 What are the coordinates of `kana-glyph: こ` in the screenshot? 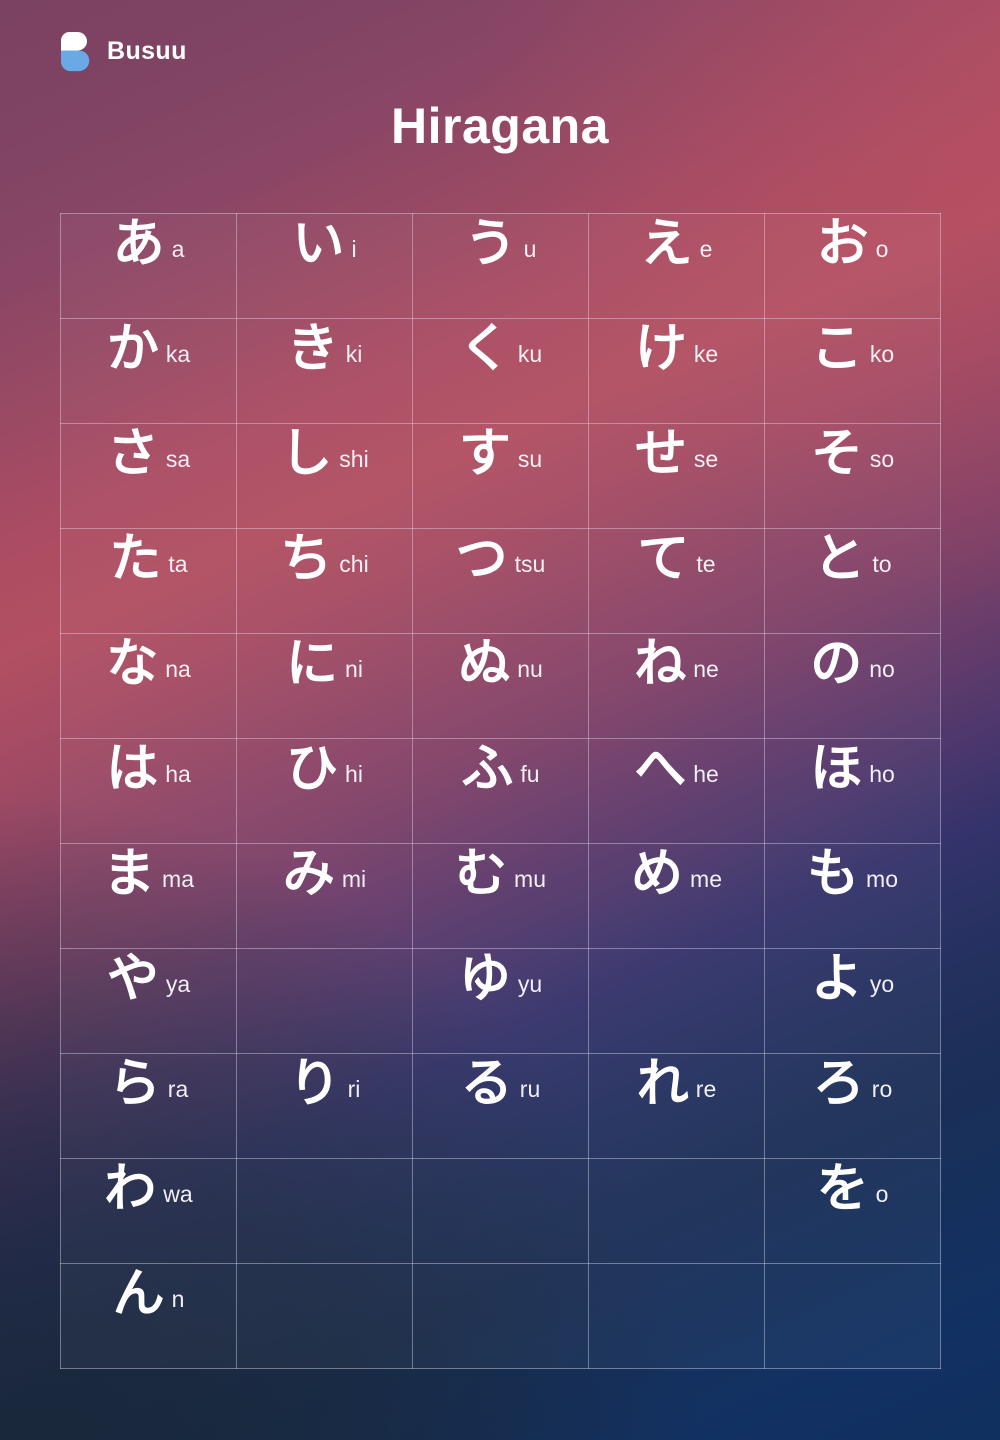 It's located at (836, 349).